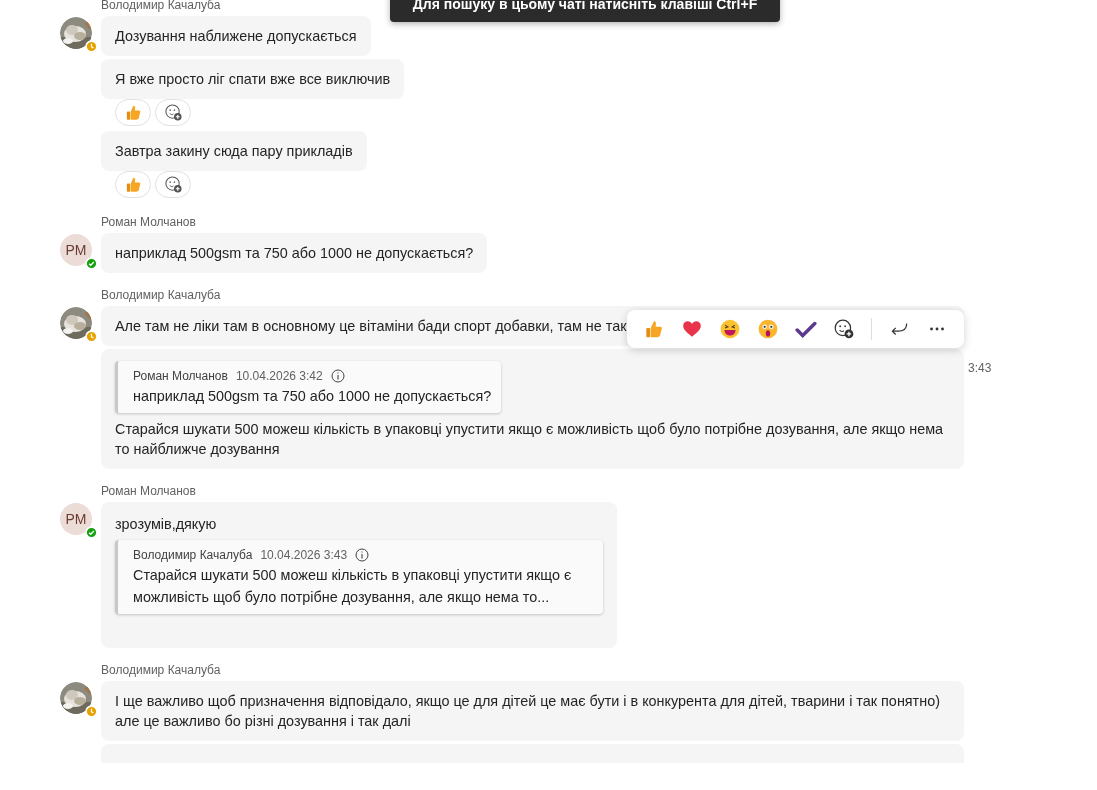 This screenshot has height=790, width=1097. What do you see at coordinates (371, 326) in the screenshot?
I see `message-text: Але там не ліки там в основному це вітаміни бади спорт добавки, там не так` at bounding box center [371, 326].